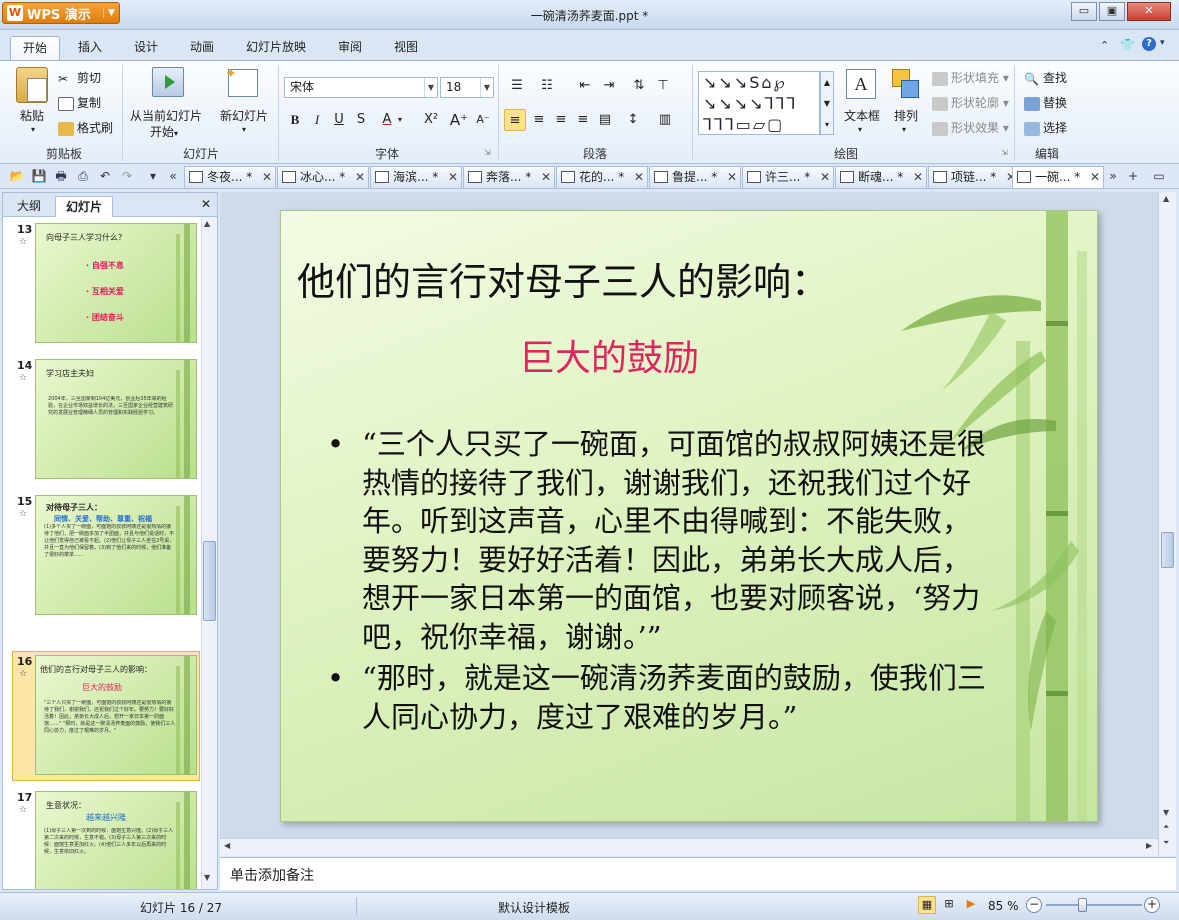 This screenshot has width=1179, height=920. Describe the element at coordinates (970, 102) in the screenshot. I see `shape-outline-button: 形状轮廓 ▾` at that location.